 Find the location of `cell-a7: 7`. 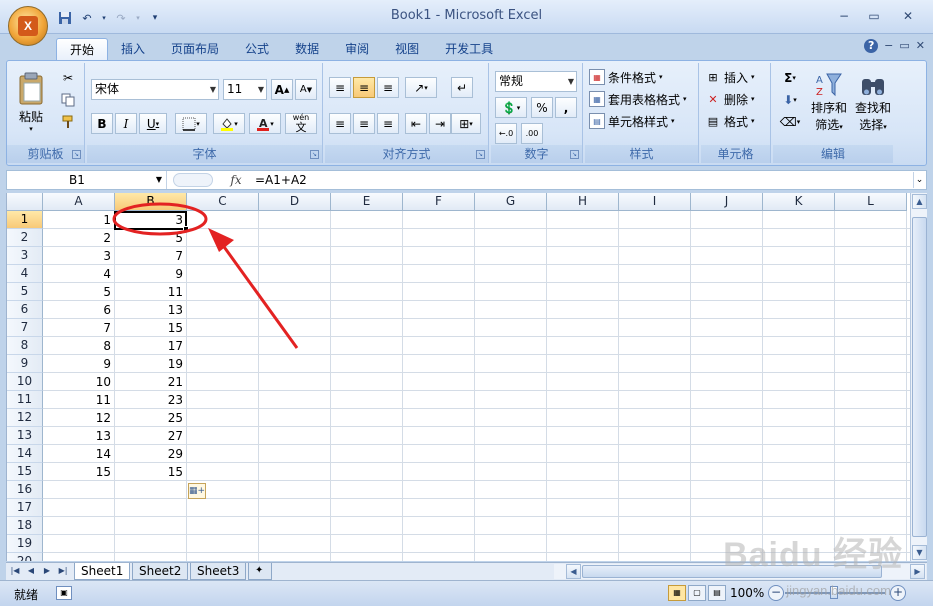

cell-a7: 7 is located at coordinates (79, 328).